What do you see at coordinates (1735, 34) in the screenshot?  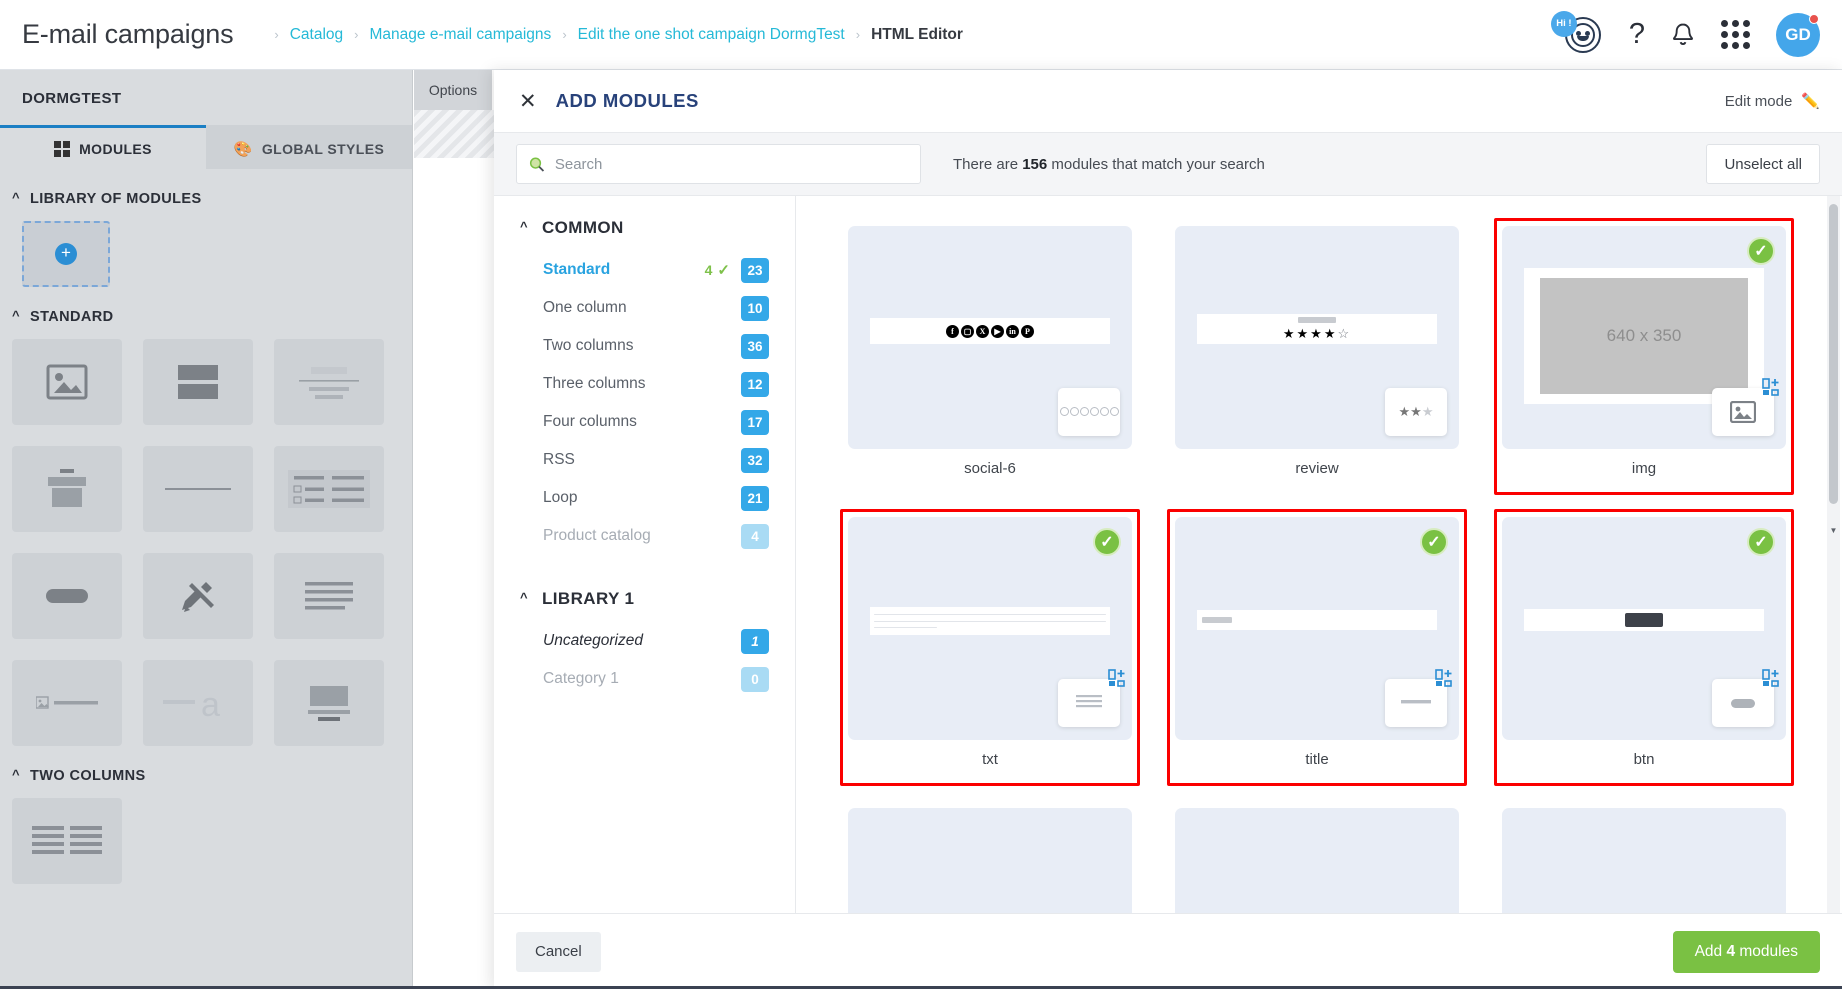 I see `apps-menu-button` at bounding box center [1735, 34].